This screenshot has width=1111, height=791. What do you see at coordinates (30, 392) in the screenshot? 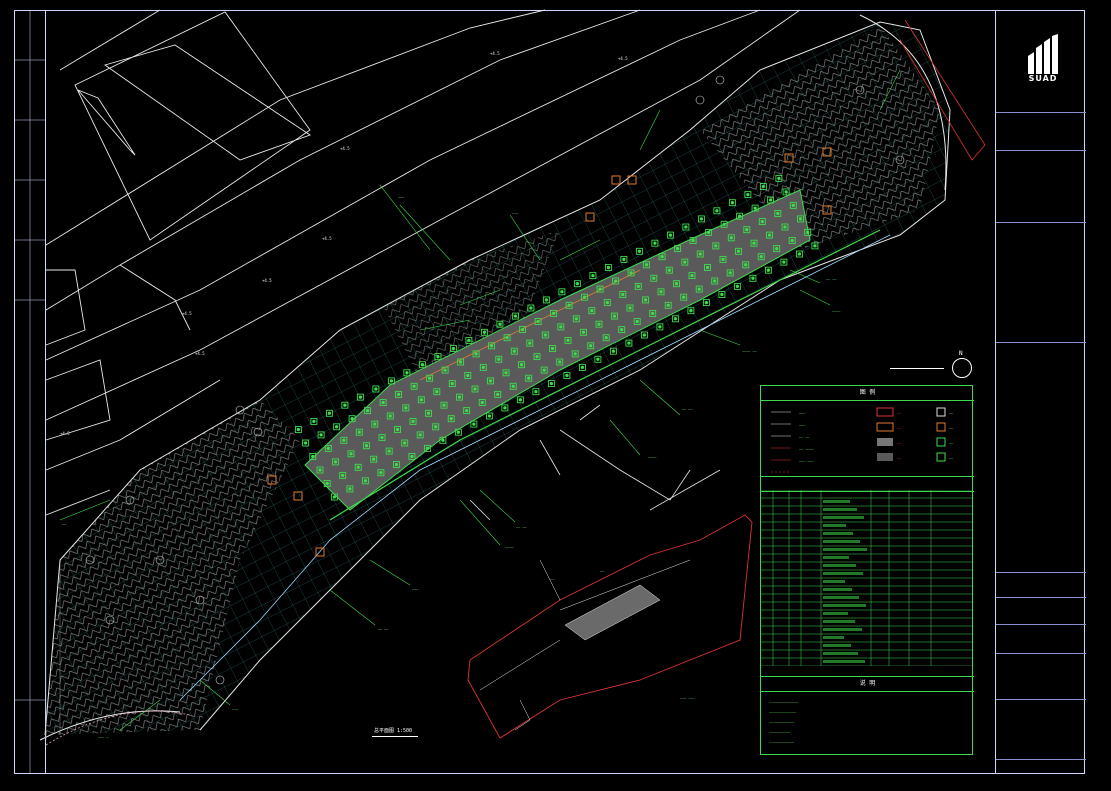
I see `left-strip-marks` at bounding box center [30, 392].